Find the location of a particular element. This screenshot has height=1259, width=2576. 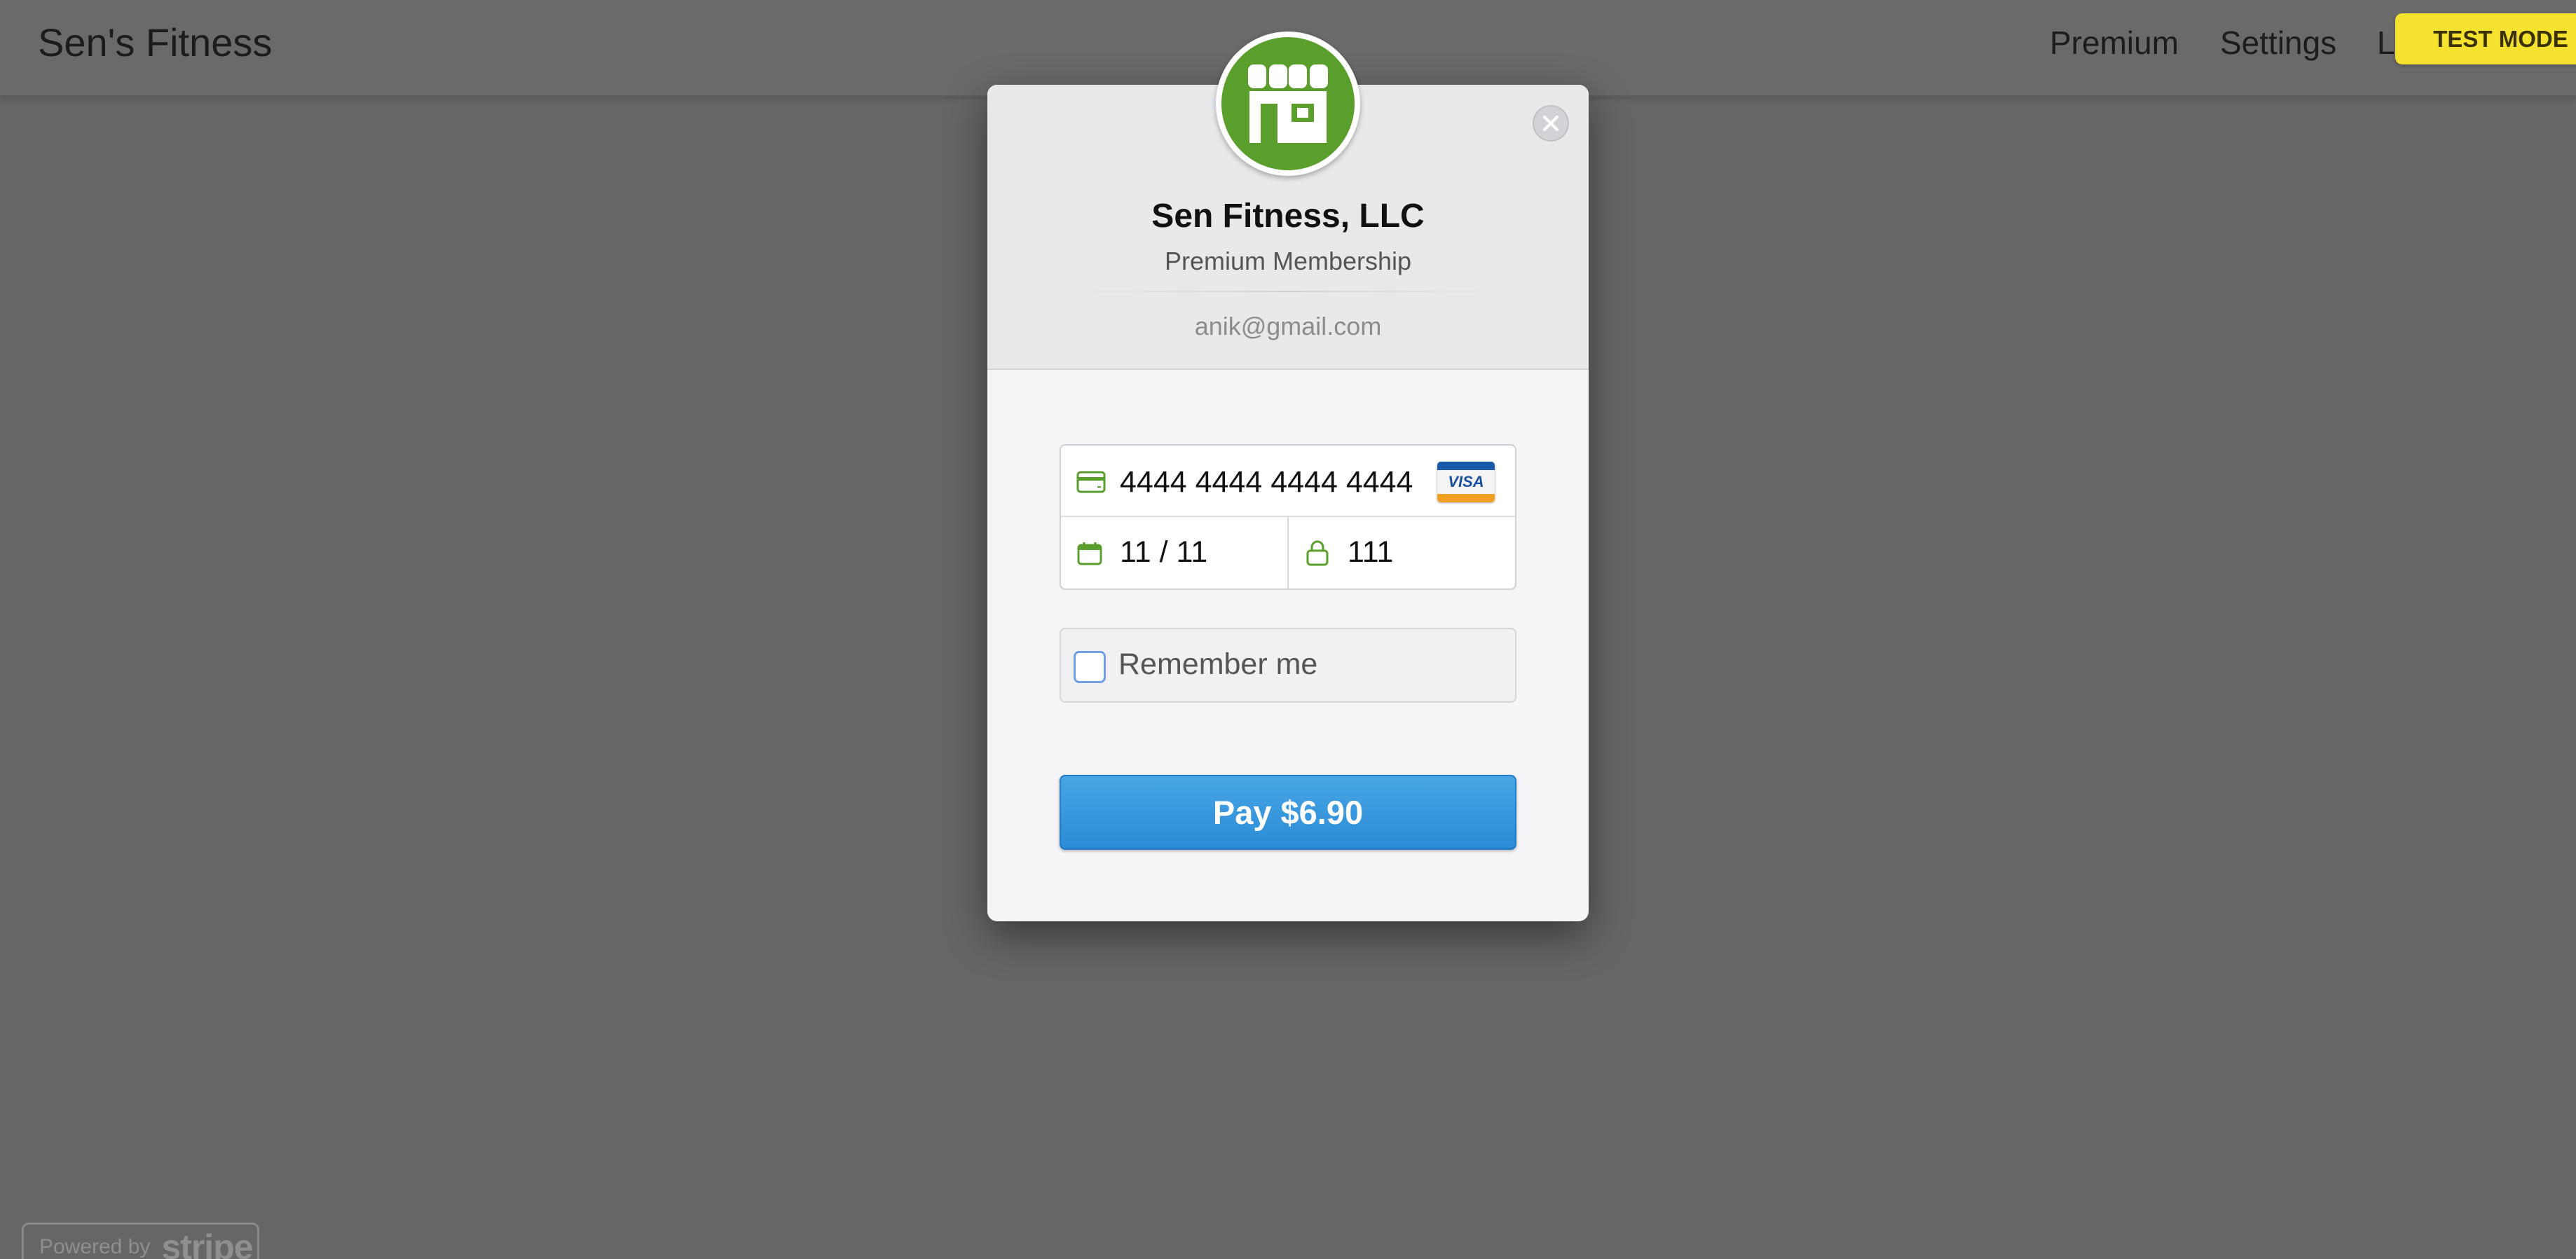

close-button is located at coordinates (1551, 123).